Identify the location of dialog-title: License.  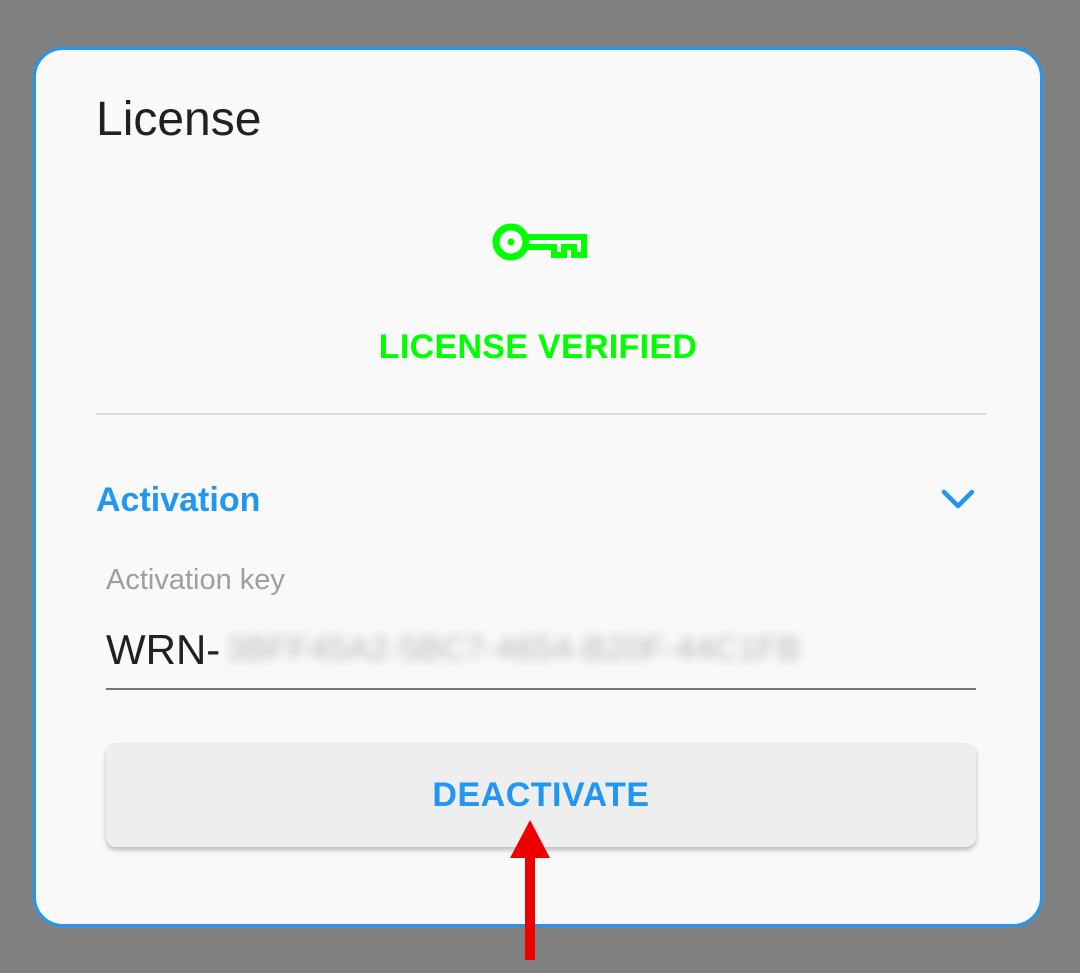
(179, 119).